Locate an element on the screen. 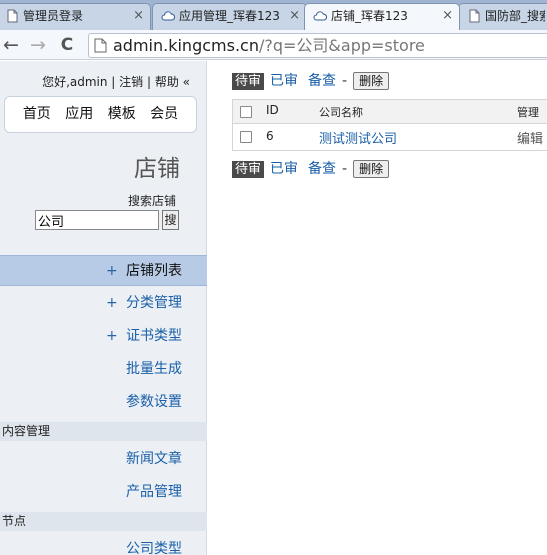  table-row: 6 测试测试公司 编辑 is located at coordinates (390, 137).